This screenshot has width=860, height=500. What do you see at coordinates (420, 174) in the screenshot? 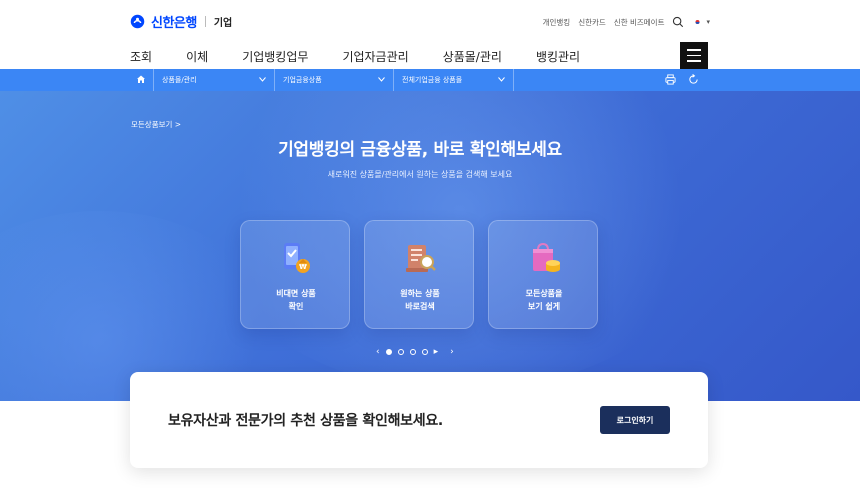
I see `hero-subtitle: 새로워진 상품몰/관리에서 원하는 상품을 검색해 보세요` at bounding box center [420, 174].